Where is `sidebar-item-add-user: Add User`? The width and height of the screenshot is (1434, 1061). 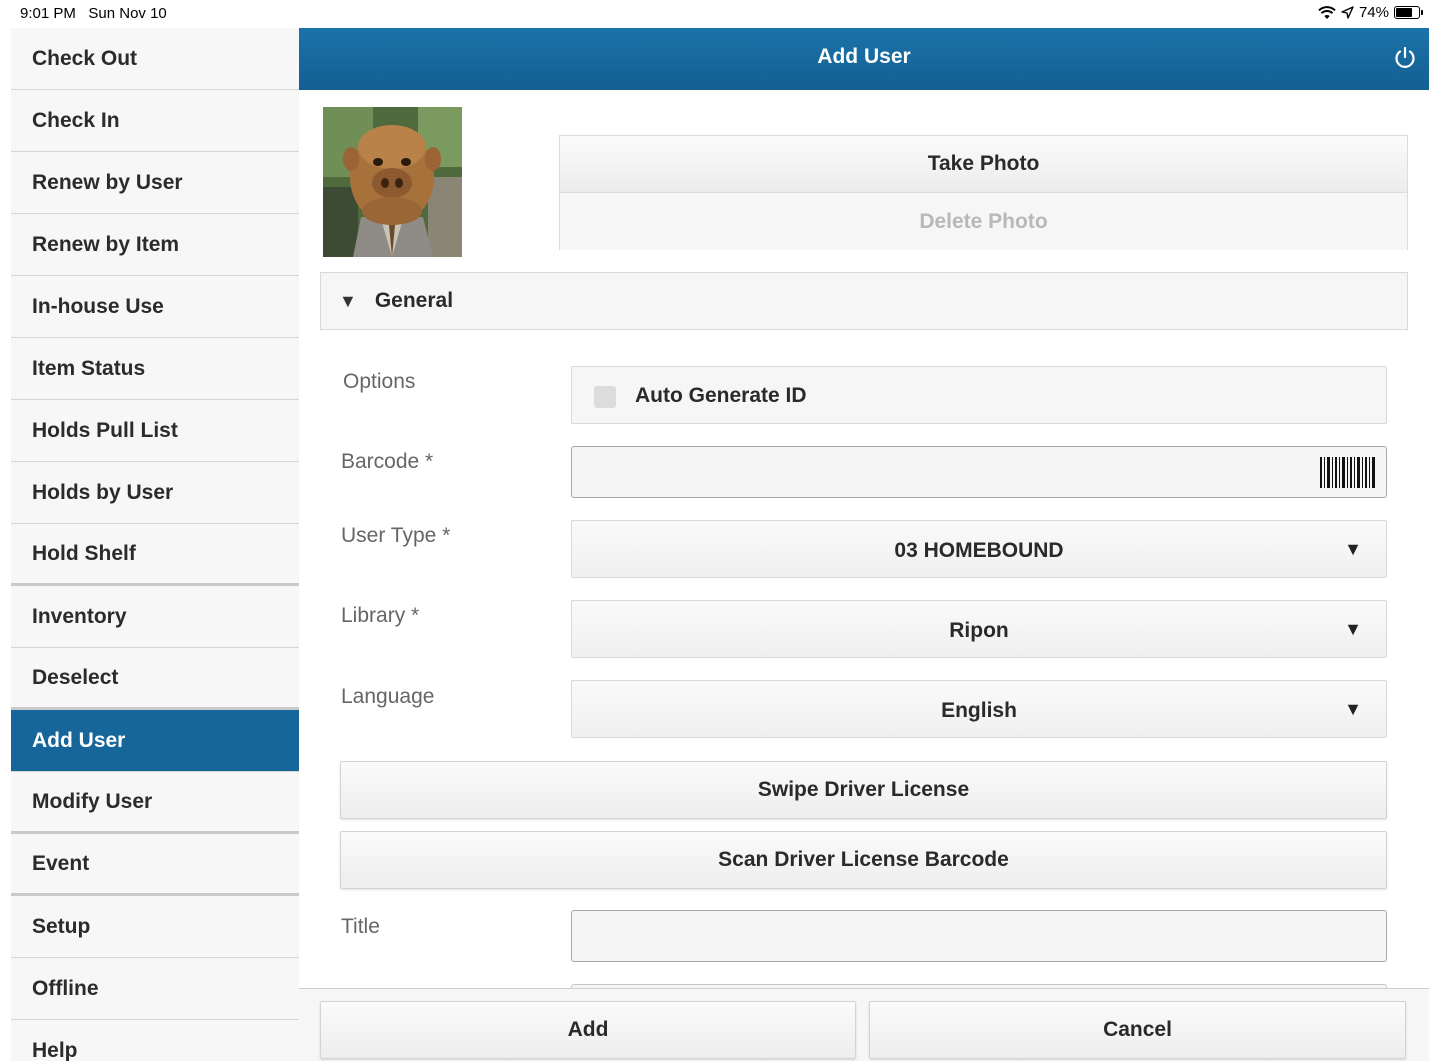 sidebar-item-add-user: Add User is located at coordinates (155, 741).